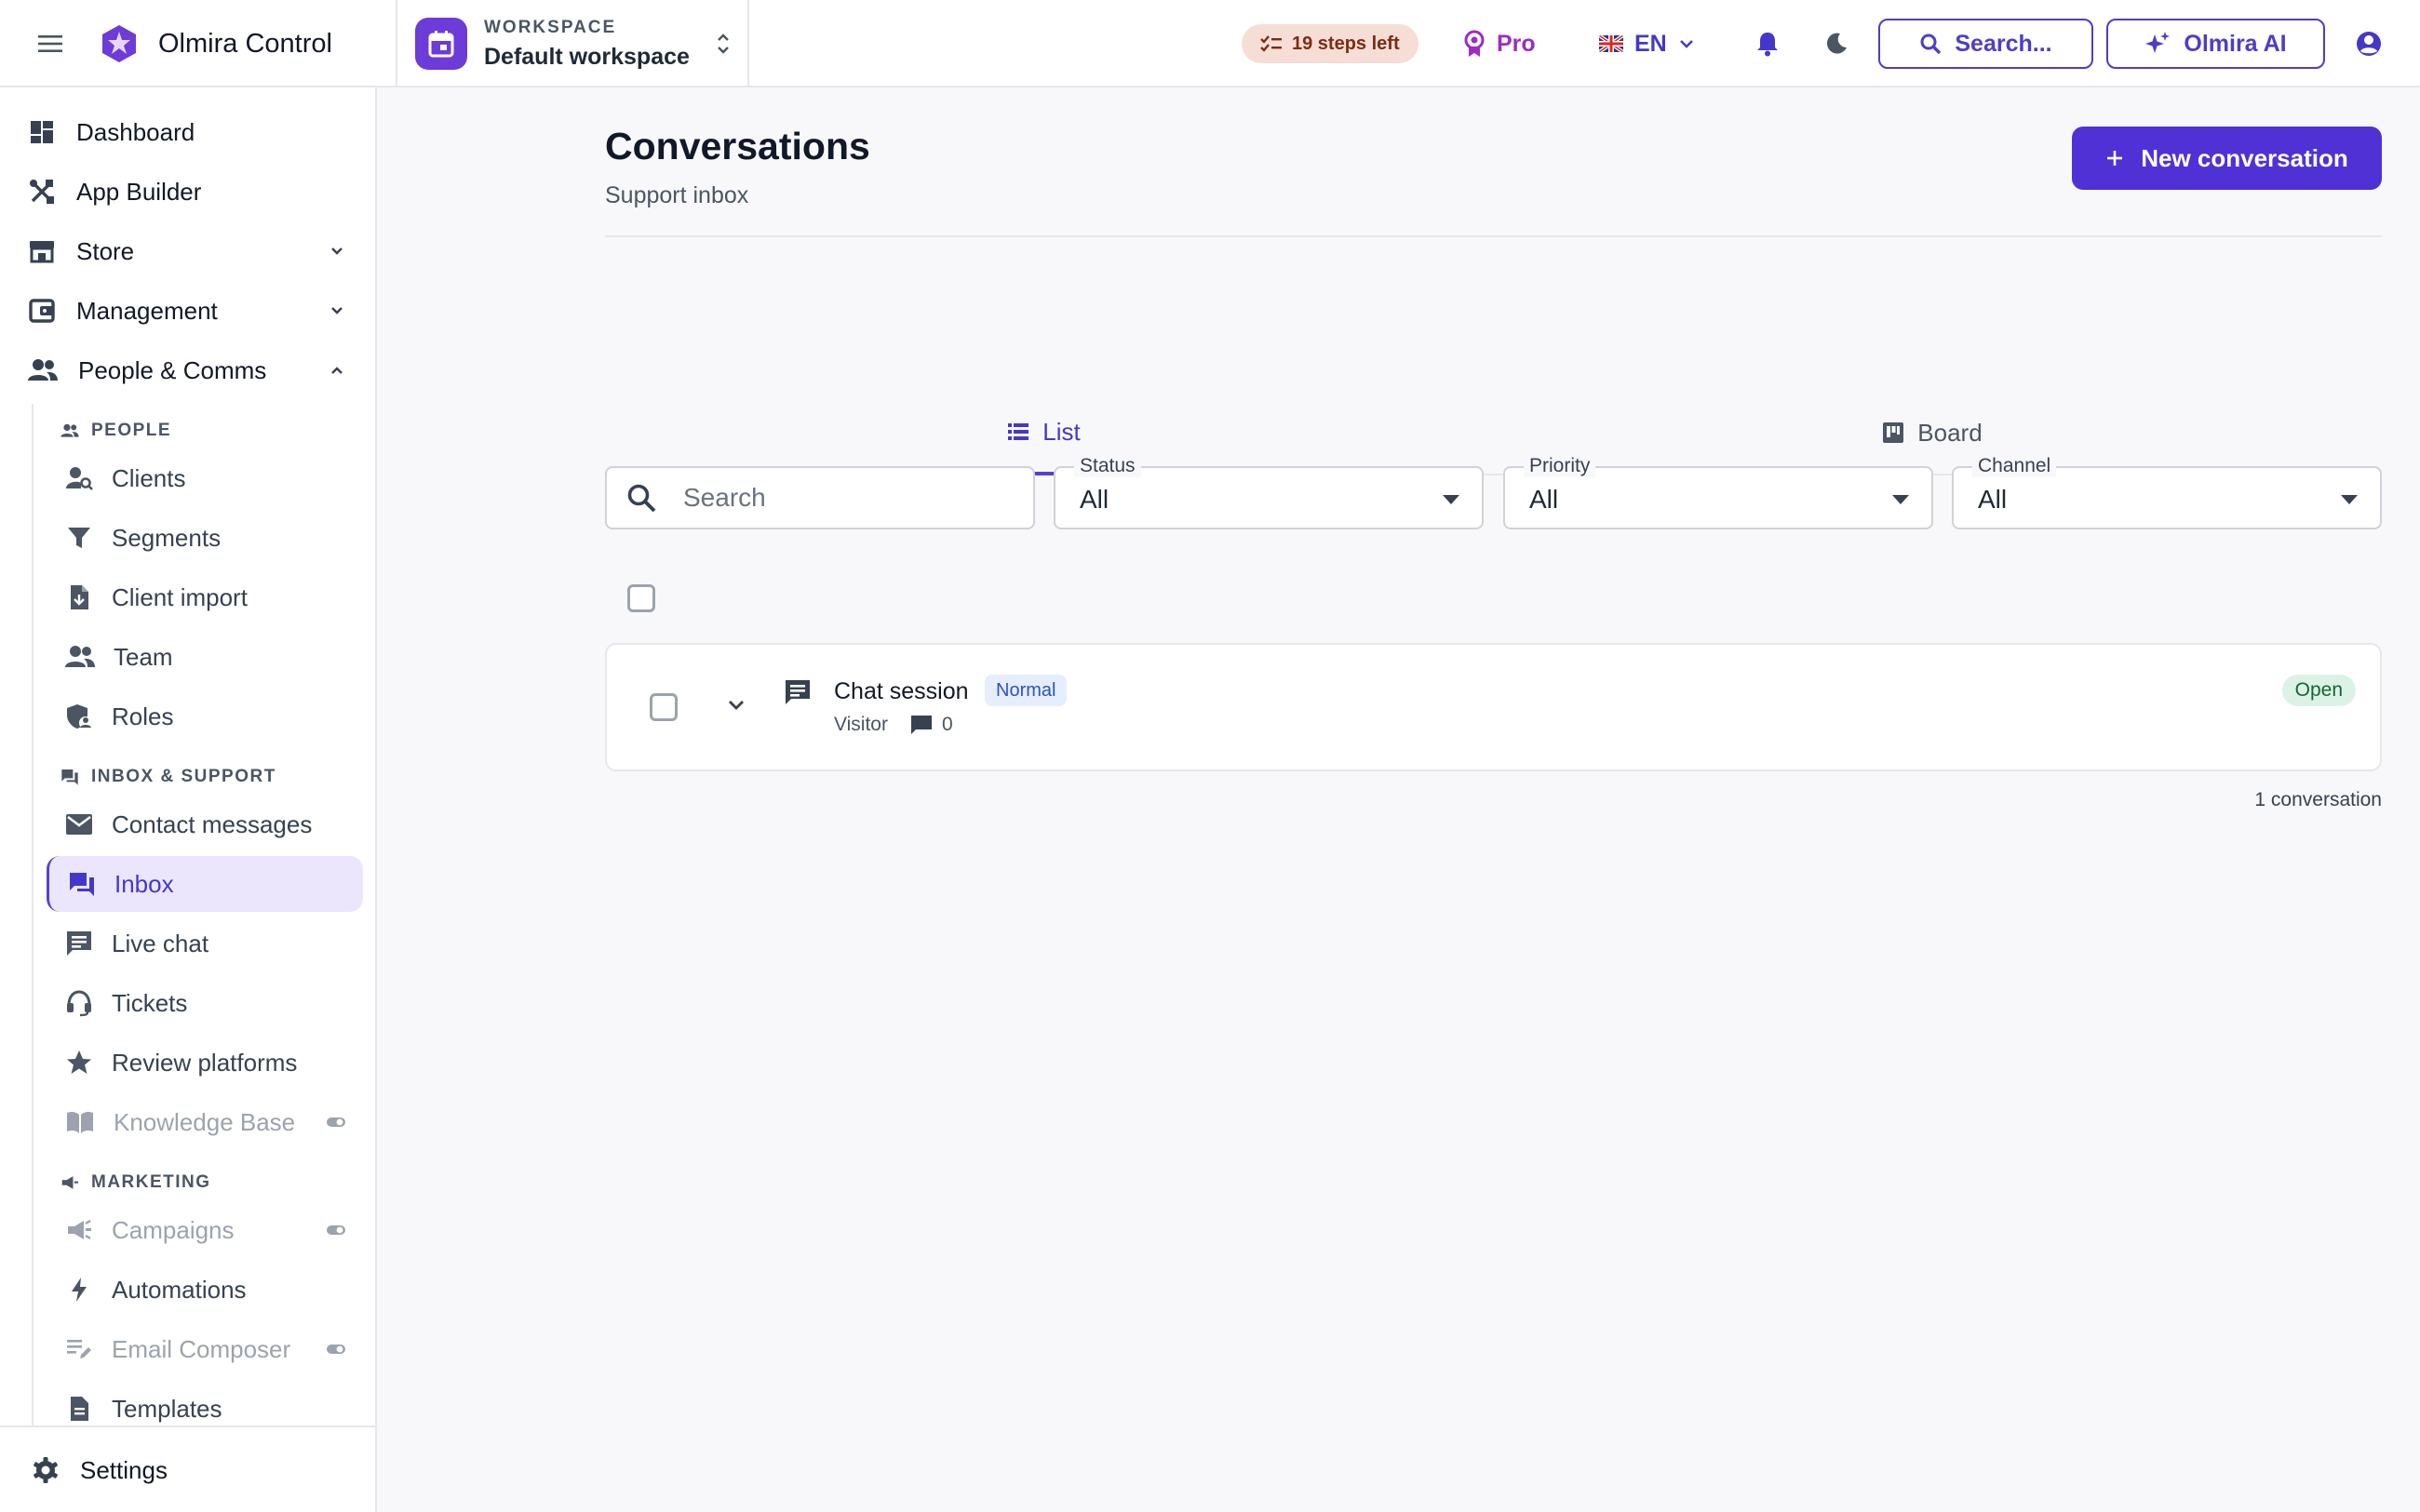 This screenshot has height=1512, width=2420. What do you see at coordinates (2235, 43) in the screenshot?
I see `ai-button-label: Olmira AI` at bounding box center [2235, 43].